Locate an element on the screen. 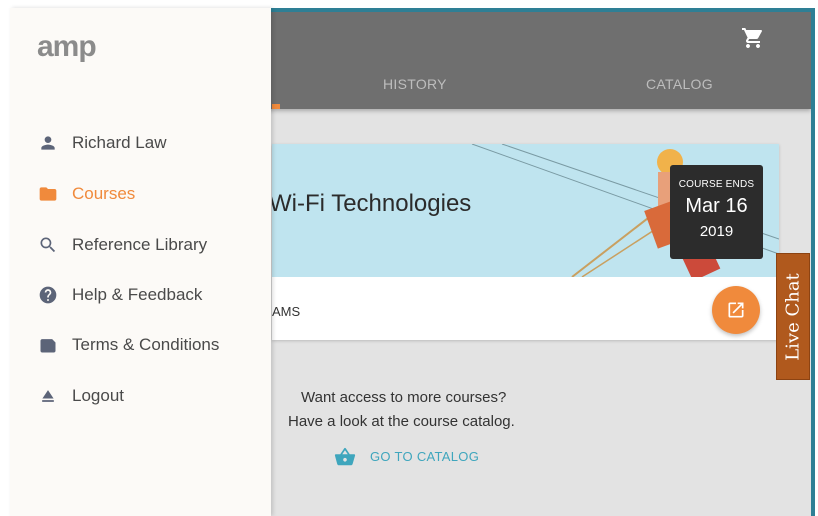 Image resolution: width=818 pixels, height=516 pixels. help-icon is located at coordinates (48, 295).